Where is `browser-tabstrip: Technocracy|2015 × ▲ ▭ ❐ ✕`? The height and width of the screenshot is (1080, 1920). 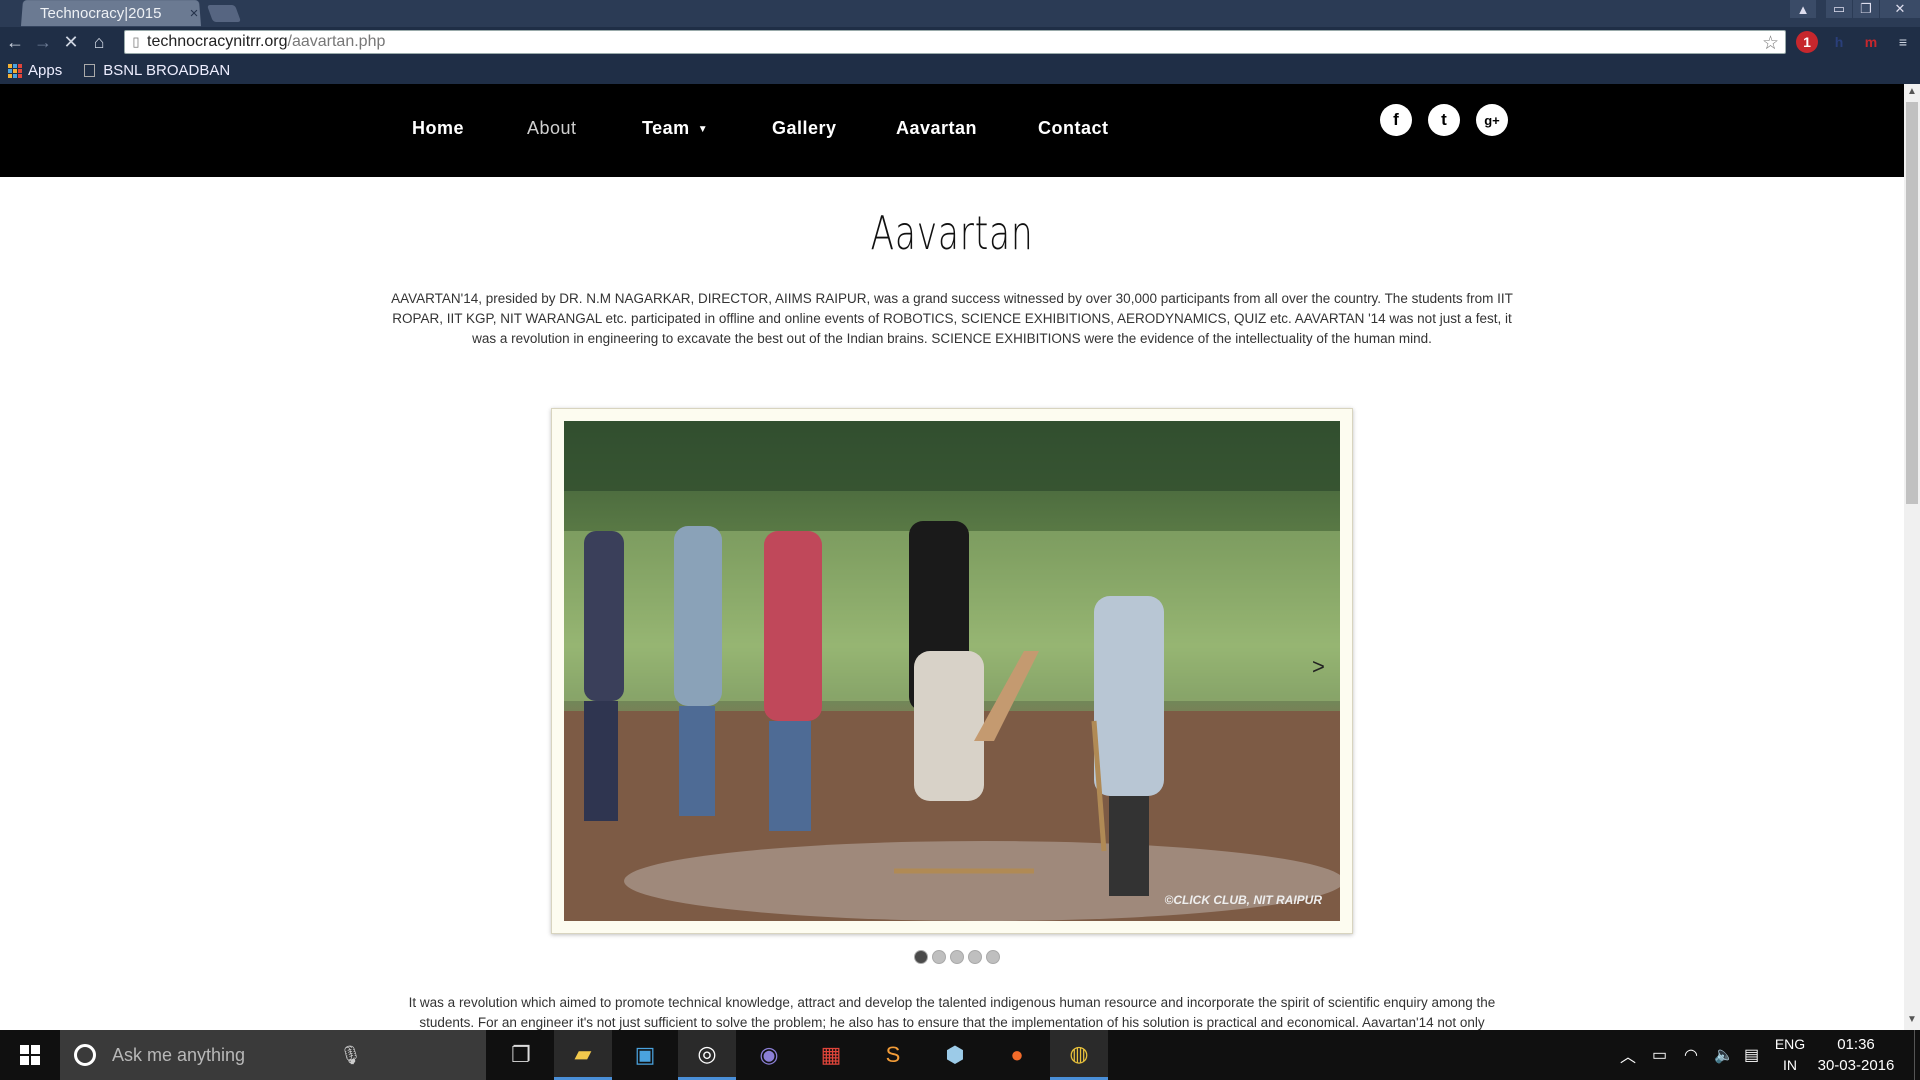
browser-tabstrip: Technocracy|2015 × ▲ ▭ ❐ ✕ is located at coordinates (960, 13).